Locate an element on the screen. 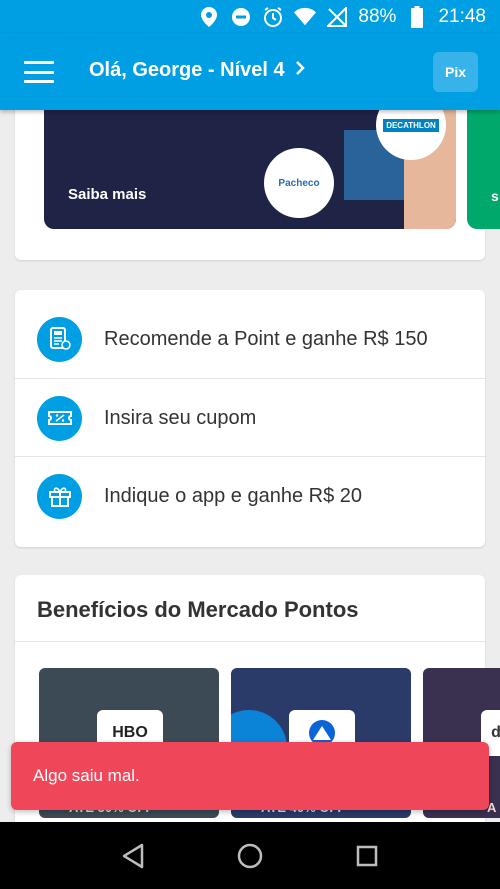  gift-icon is located at coordinates (59, 496).